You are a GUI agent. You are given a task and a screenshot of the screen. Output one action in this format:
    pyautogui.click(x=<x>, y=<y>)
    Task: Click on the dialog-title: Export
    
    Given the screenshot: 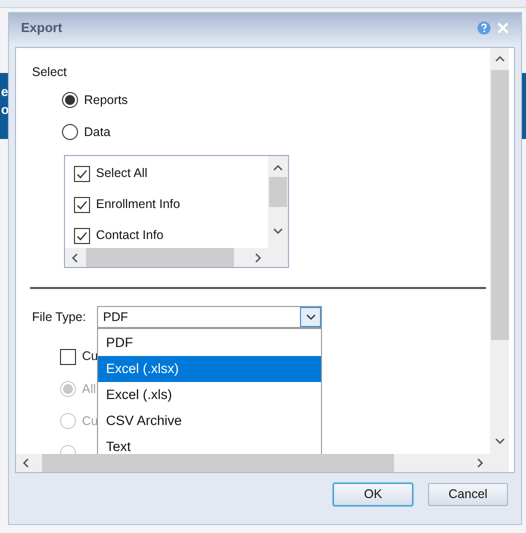 What is the action you would take?
    pyautogui.click(x=41, y=28)
    